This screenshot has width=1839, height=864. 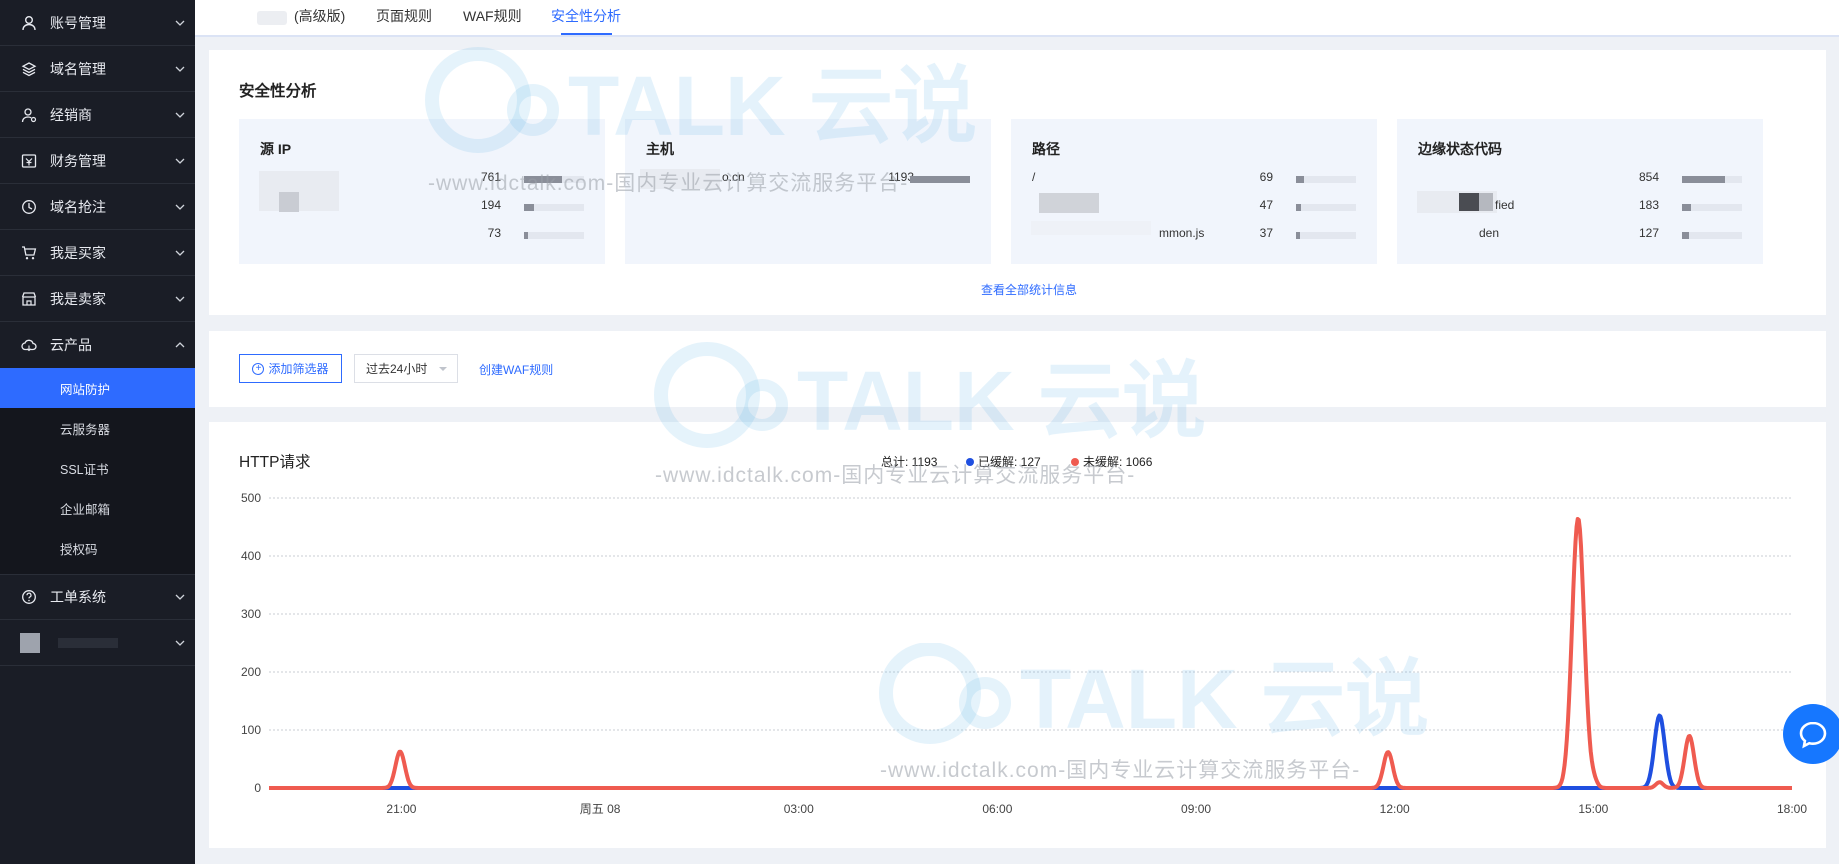 I want to click on submenu-item-ssl: SSL证书, so click(x=97, y=468).